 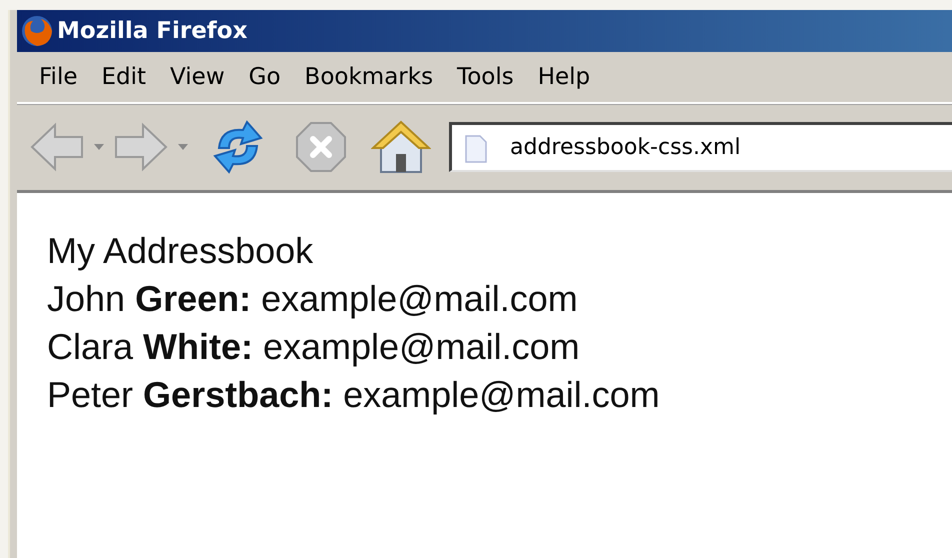 I want to click on menu-item: Go, so click(x=264, y=77).